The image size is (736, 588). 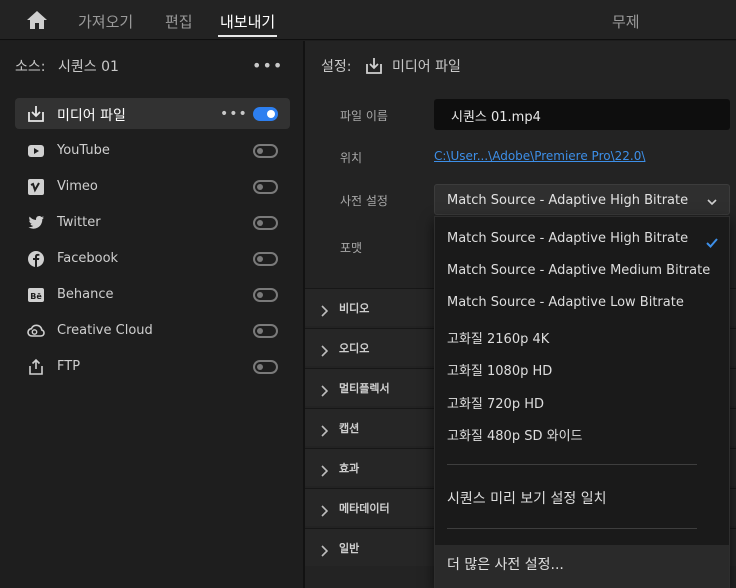 What do you see at coordinates (498, 337) in the screenshot?
I see `preset-option: 고화질 2160p 4K` at bounding box center [498, 337].